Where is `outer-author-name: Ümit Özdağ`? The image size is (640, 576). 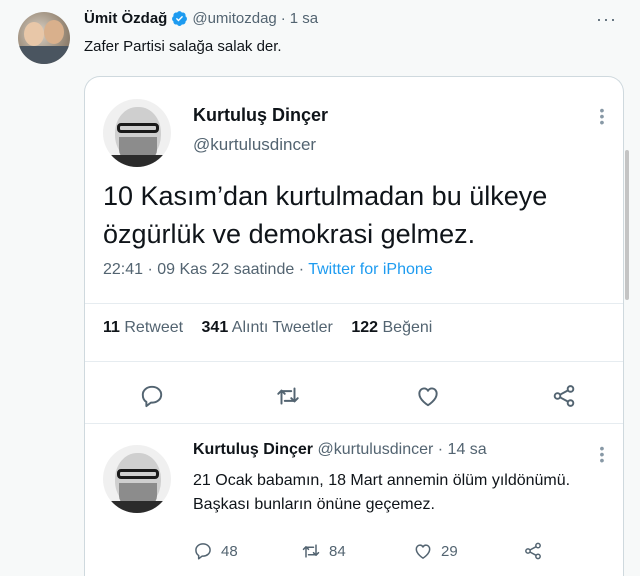 outer-author-name: Ümit Özdağ is located at coordinates (125, 18).